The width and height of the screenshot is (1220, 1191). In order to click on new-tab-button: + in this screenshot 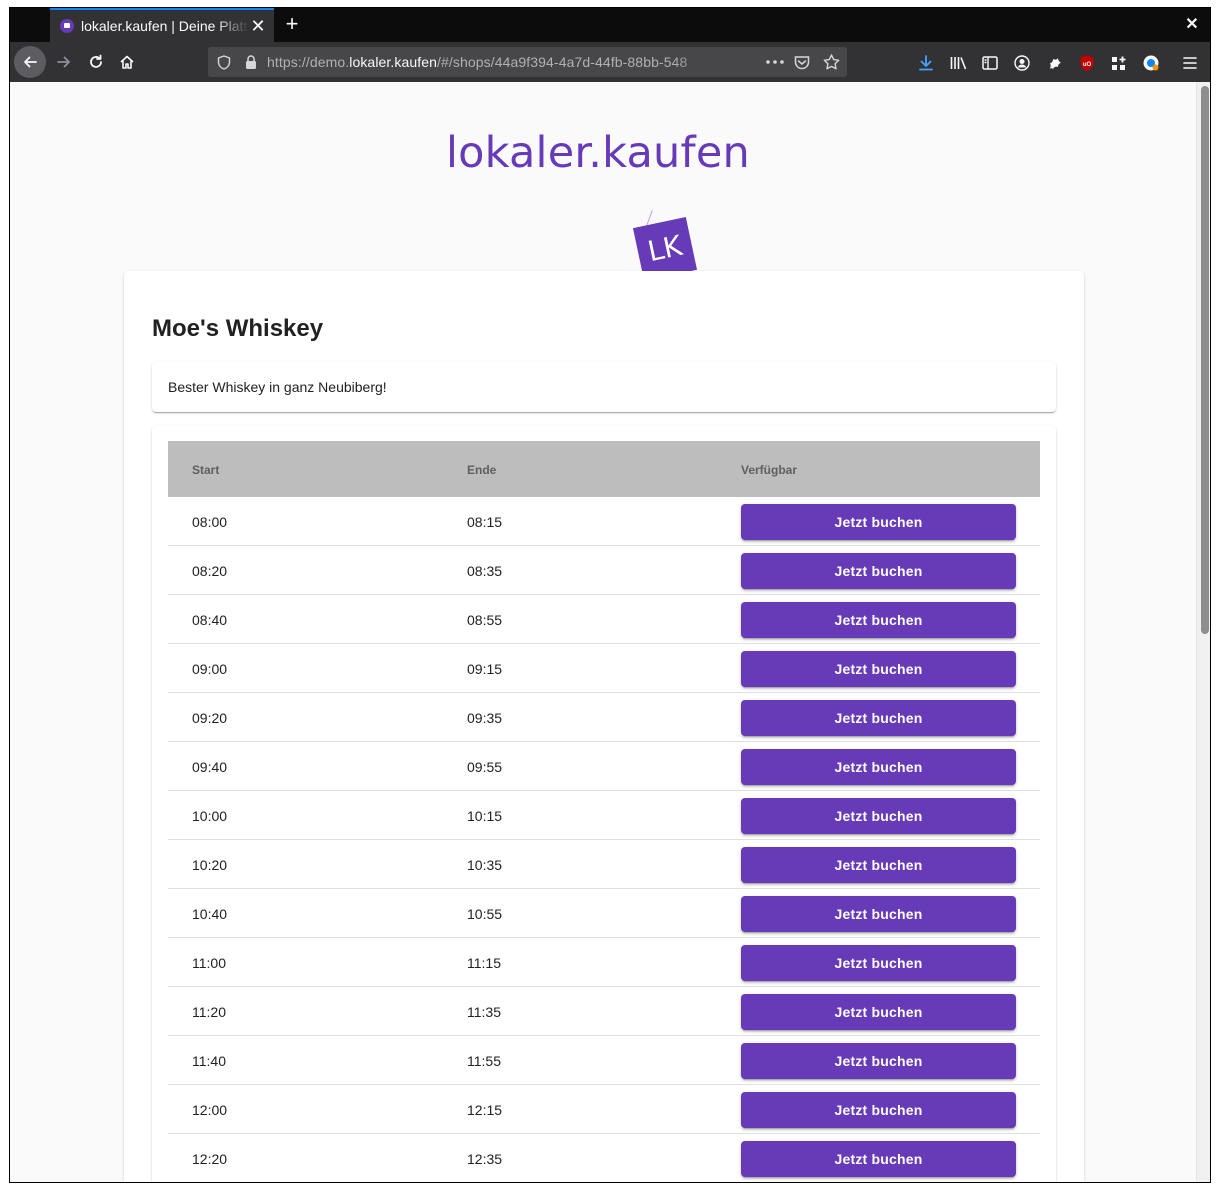, I will do `click(292, 25)`.